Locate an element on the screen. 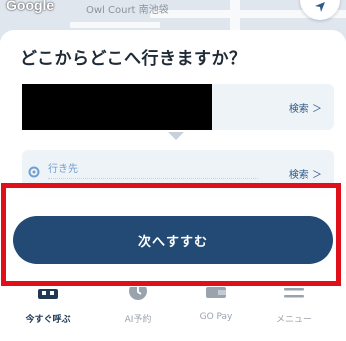 This screenshot has height=341, width=346. nav-label: 今すぐ呼ぶ is located at coordinates (48, 320).